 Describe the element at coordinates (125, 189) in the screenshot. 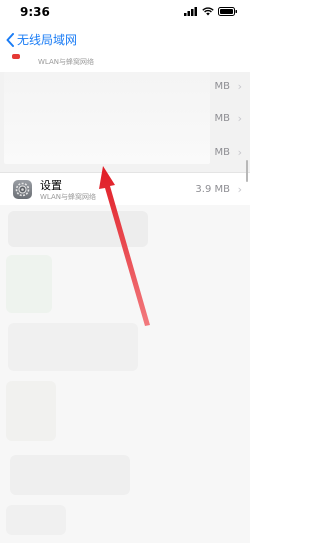

I see `settings-app-row: 设置 WLAN与蜂窝网络 3.9 MB ›` at that location.